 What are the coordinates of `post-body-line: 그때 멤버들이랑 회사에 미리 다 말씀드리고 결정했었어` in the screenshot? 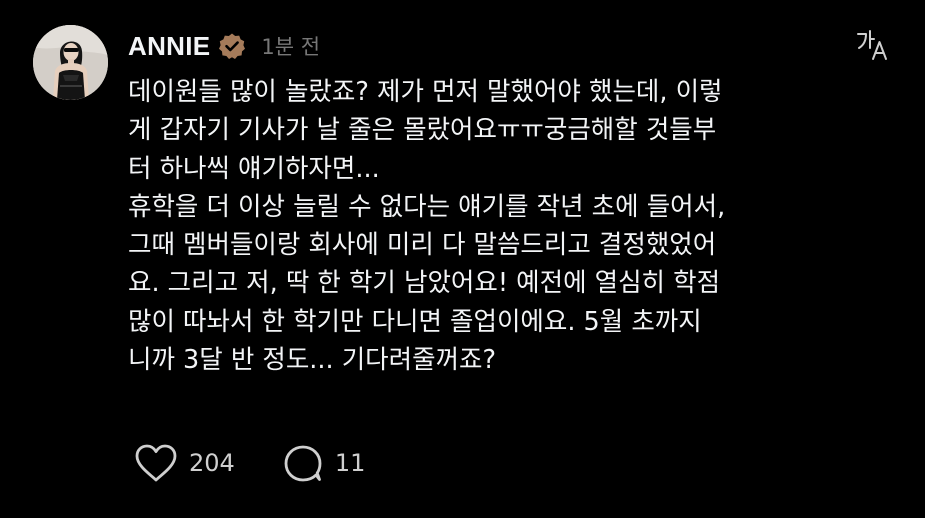 It's located at (422, 245).